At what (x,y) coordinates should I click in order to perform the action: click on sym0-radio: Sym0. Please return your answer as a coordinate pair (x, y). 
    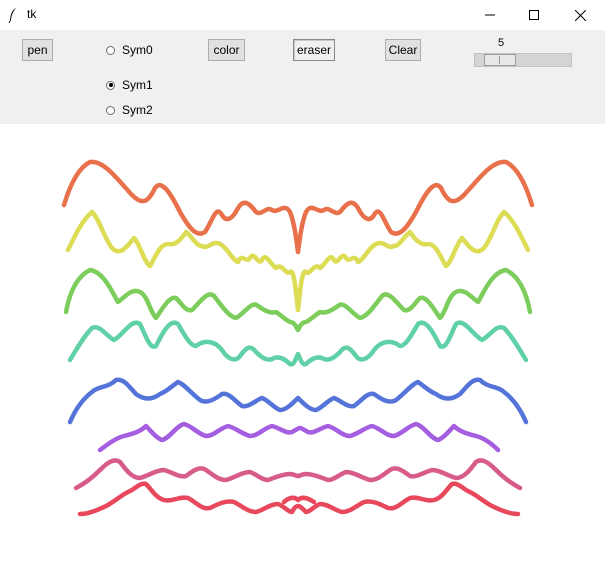
    Looking at the image, I should click on (129, 50).